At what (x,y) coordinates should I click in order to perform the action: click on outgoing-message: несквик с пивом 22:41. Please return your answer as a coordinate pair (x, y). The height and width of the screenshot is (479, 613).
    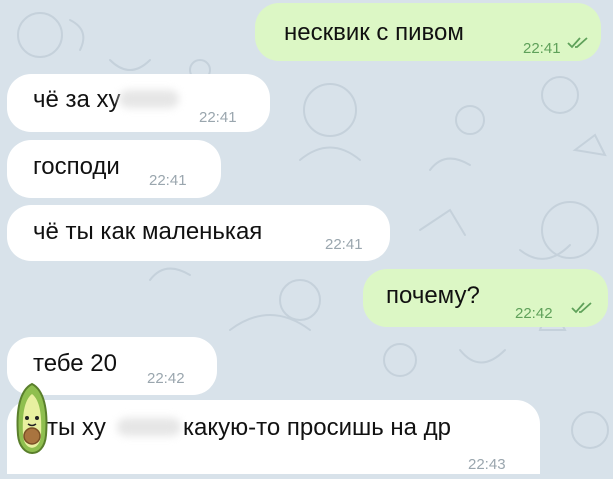
    Looking at the image, I should click on (428, 32).